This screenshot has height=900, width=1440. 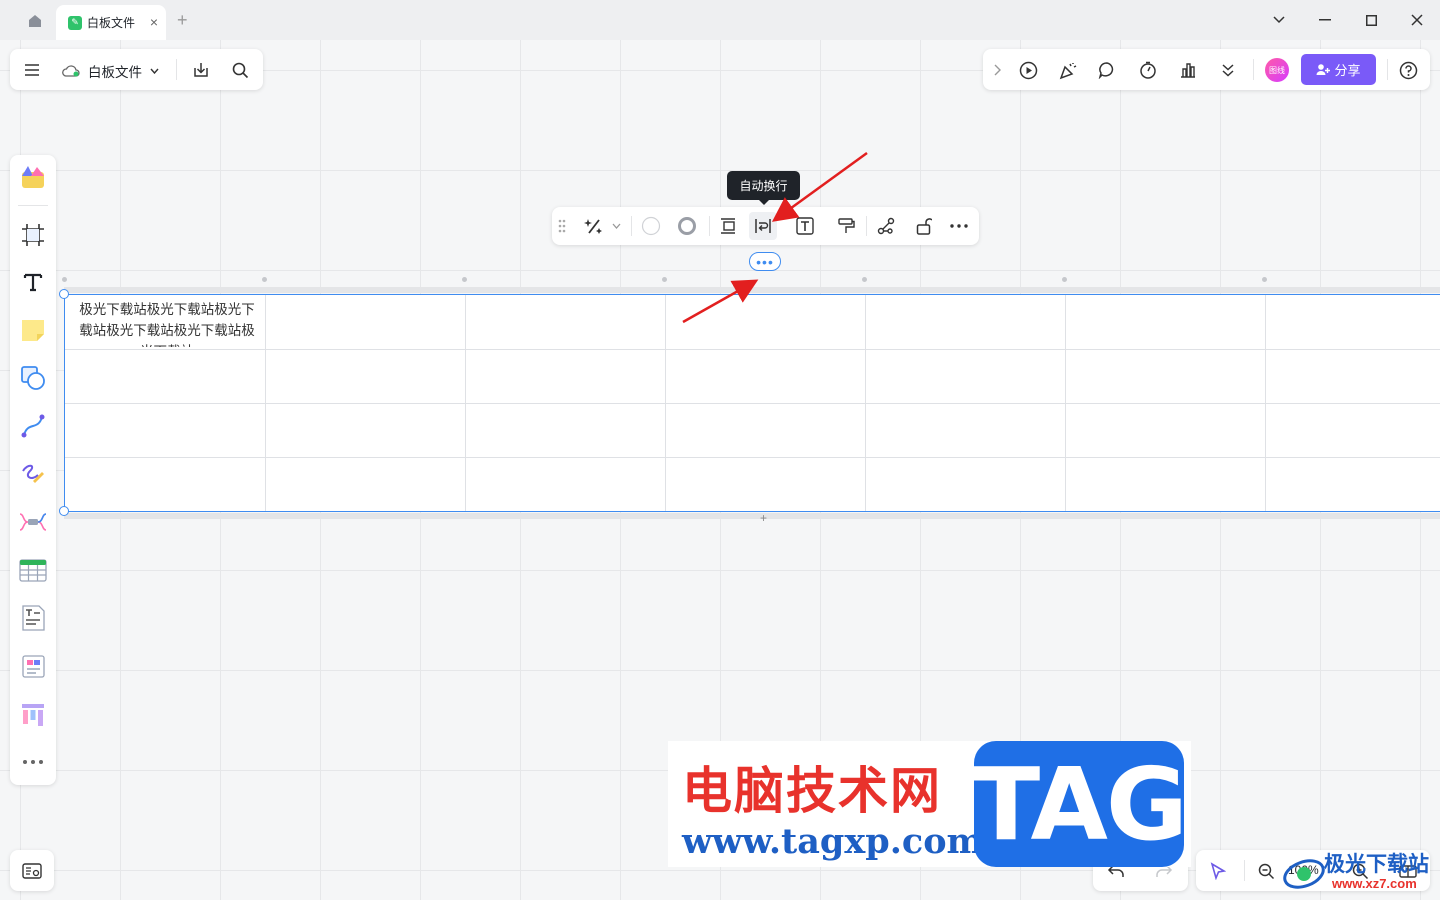 What do you see at coordinates (33, 522) in the screenshot?
I see `mindmap-icon` at bounding box center [33, 522].